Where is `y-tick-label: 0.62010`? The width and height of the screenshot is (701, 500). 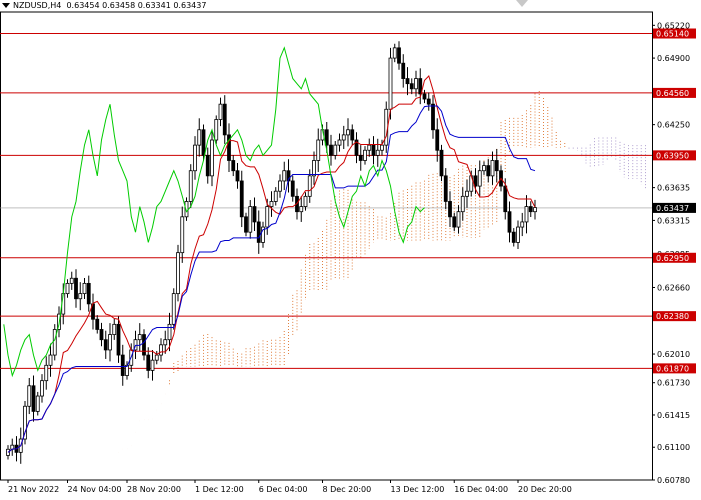 y-tick-label: 0.62010 is located at coordinates (673, 354).